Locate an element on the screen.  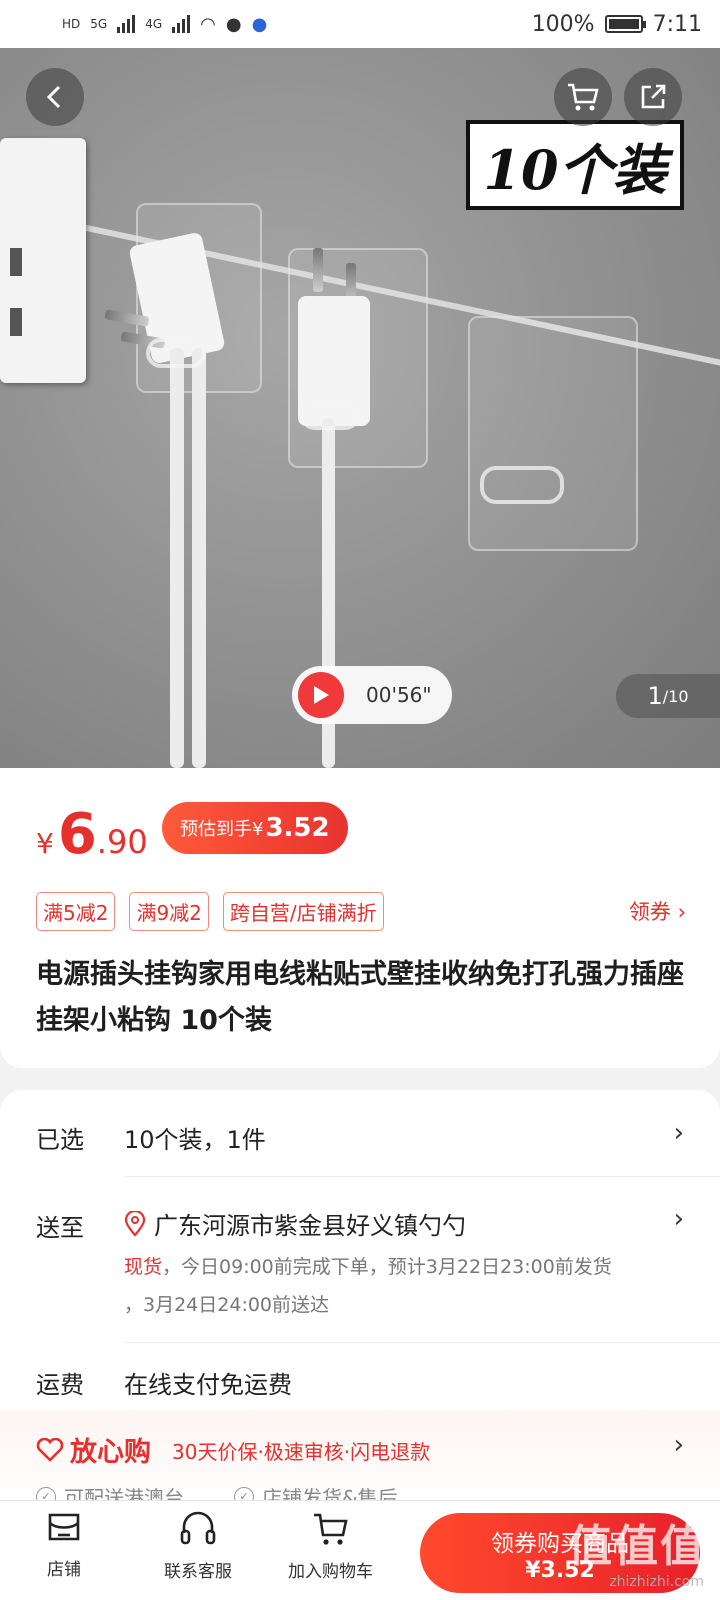
video-duration: 00'56" is located at coordinates (399, 695).